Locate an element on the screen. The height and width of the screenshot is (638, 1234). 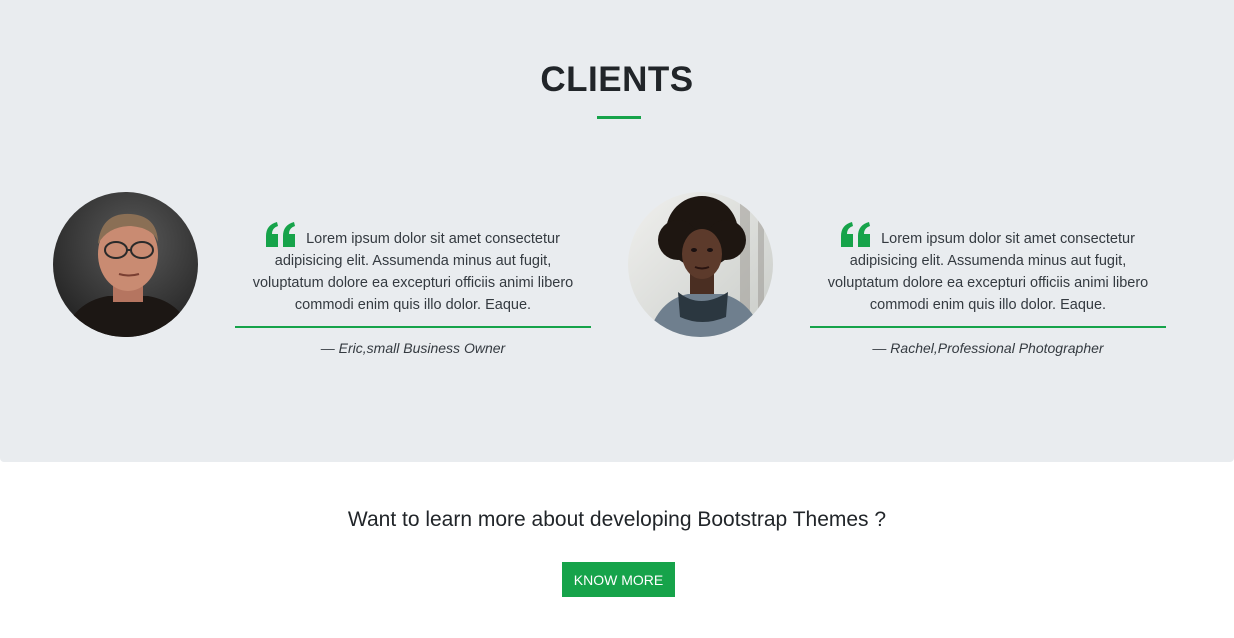
client-avatar-rachel is located at coordinates (700, 264).